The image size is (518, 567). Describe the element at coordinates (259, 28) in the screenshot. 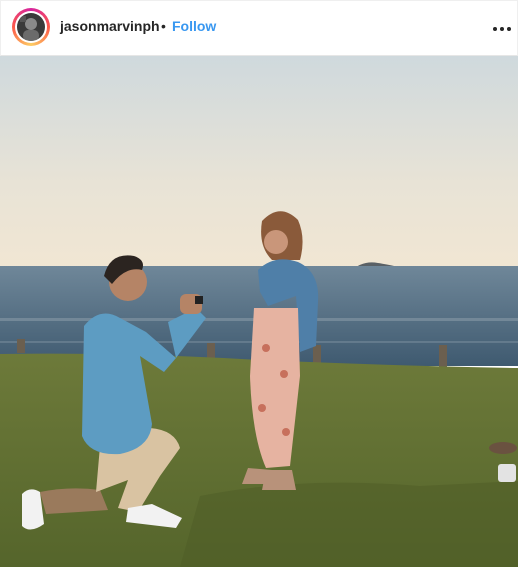

I see `post-header: jasonmarvinph • Follow` at that location.